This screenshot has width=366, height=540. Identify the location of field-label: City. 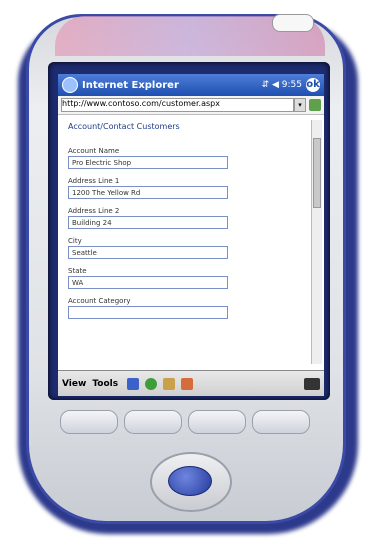
(75, 241).